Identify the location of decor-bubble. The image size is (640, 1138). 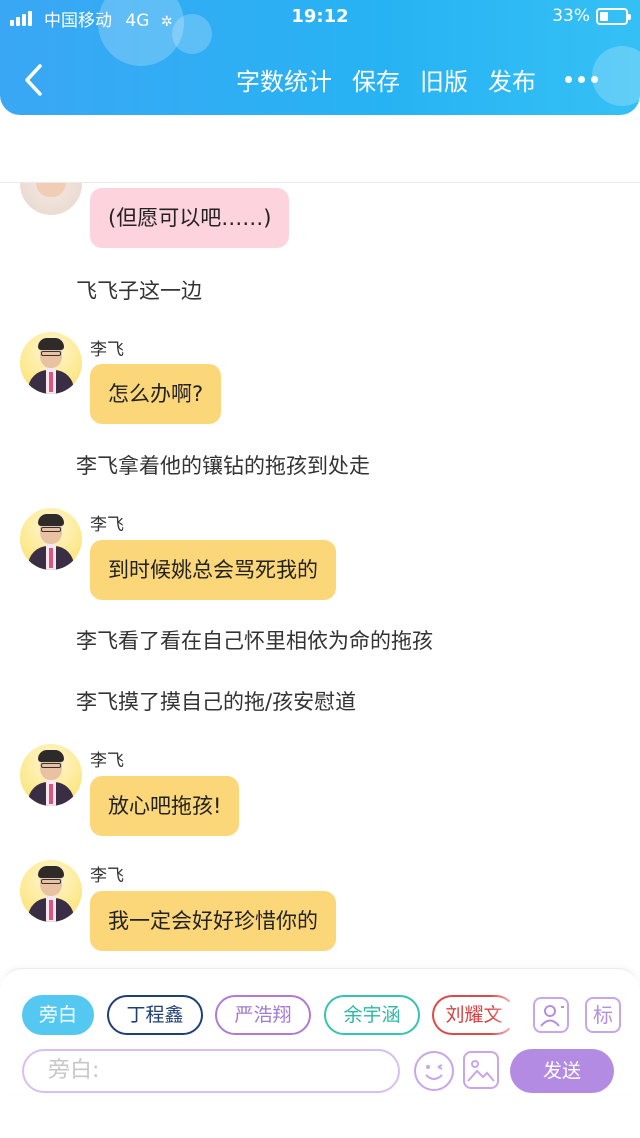
(616, 76).